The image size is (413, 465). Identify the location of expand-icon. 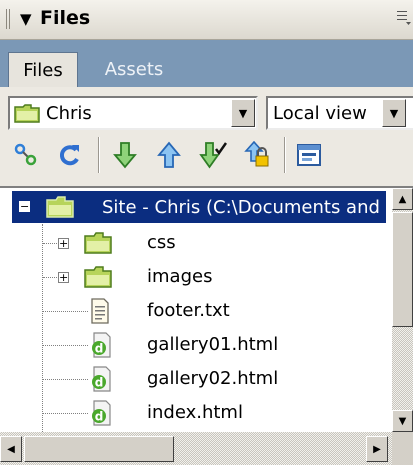
(309, 155).